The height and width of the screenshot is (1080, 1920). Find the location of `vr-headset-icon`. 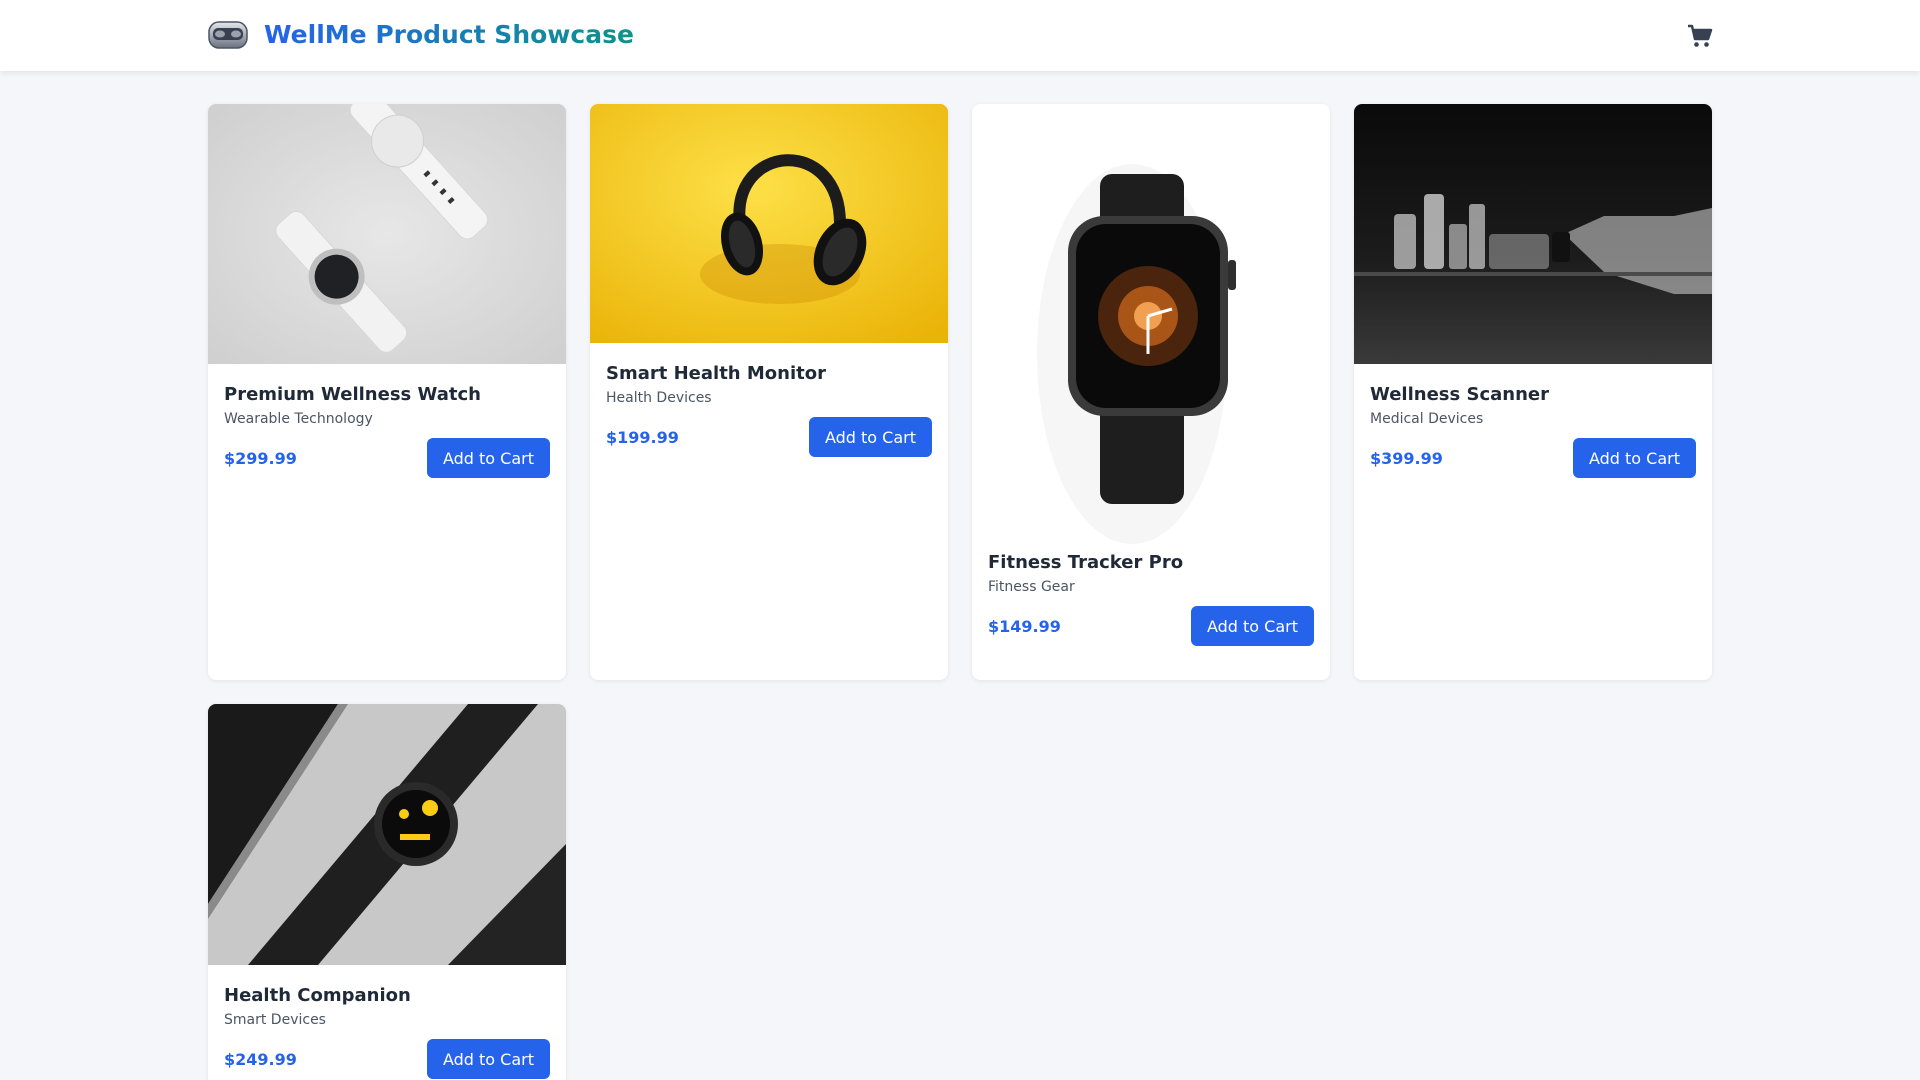

vr-headset-icon is located at coordinates (228, 35).